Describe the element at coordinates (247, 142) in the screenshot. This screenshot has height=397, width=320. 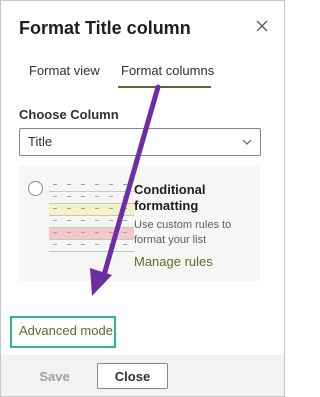
I see `chevron-down-icon` at that location.